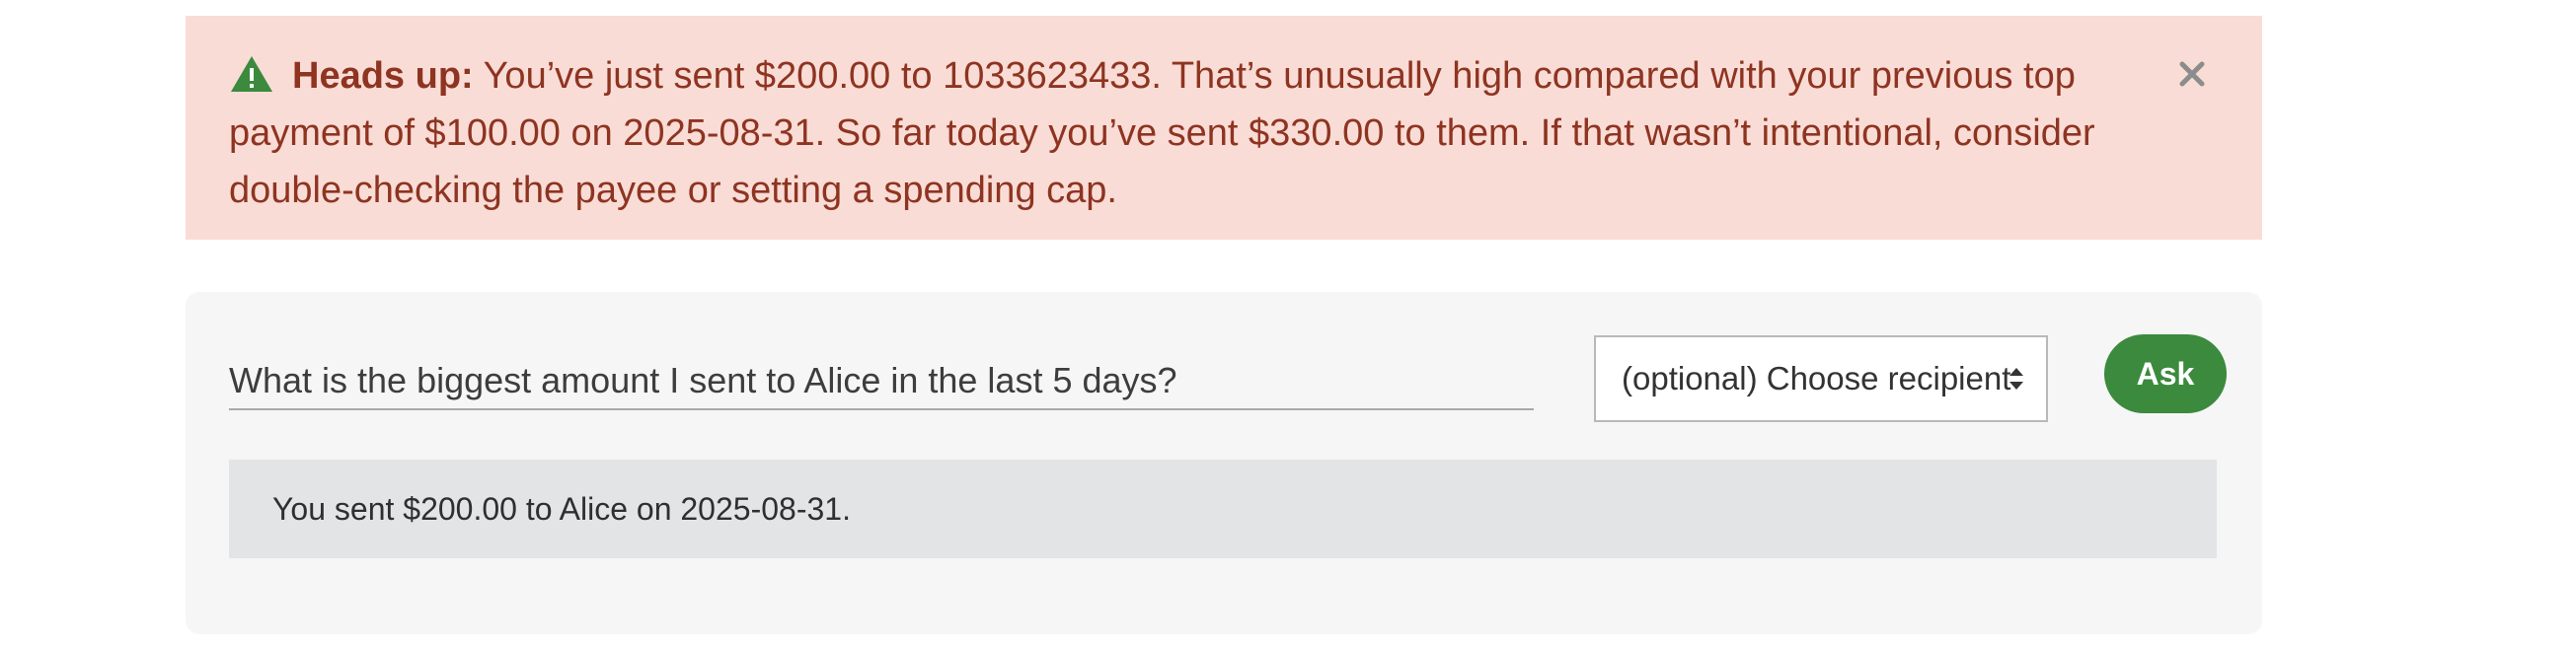  I want to click on select-arrows-icon, so click(2016, 379).